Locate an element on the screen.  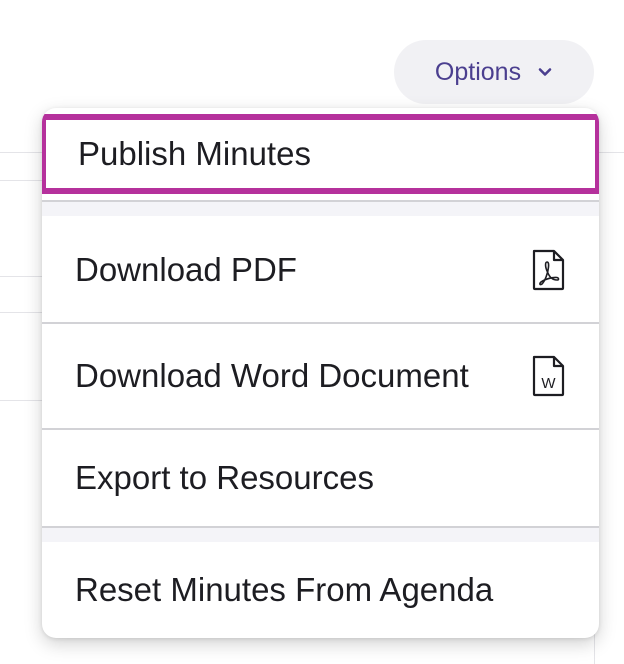
publish-minutes-item: Publish Minutes is located at coordinates (320, 154).